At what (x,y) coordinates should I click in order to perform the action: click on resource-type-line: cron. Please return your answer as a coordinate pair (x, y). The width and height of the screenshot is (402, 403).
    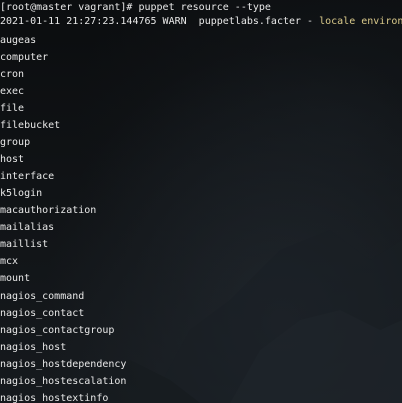
    Looking at the image, I should click on (12, 74).